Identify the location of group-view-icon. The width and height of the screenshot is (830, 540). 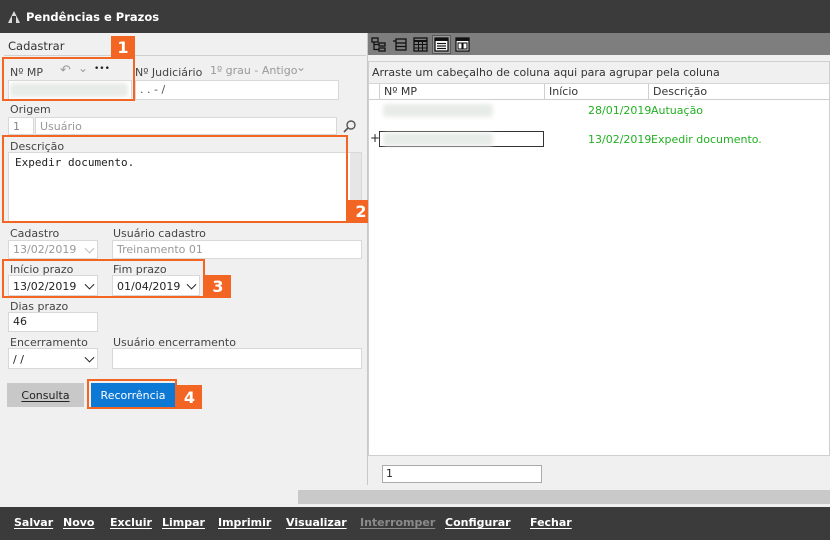
(399, 44).